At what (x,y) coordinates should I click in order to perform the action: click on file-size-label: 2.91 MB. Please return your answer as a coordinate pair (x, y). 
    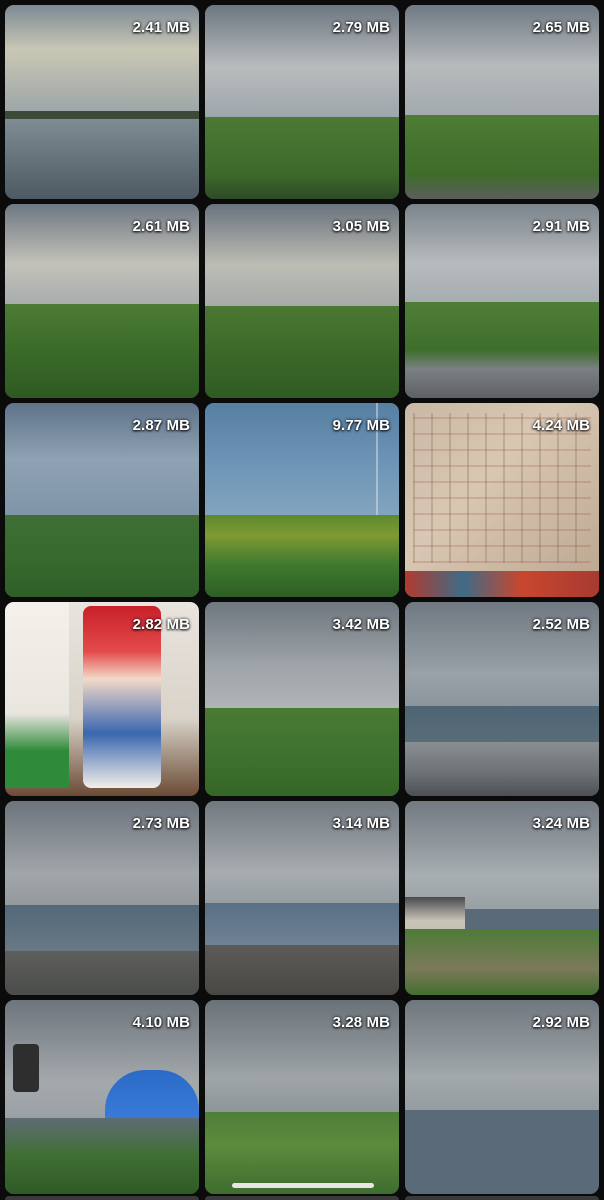
    Looking at the image, I should click on (561, 226).